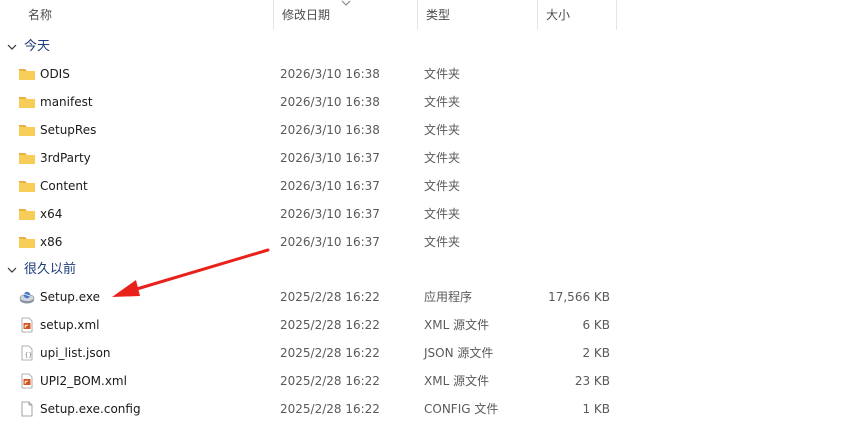 This screenshot has width=864, height=439. Describe the element at coordinates (83, 381) in the screenshot. I see `item-name: UPI2_BOM.xml` at that location.